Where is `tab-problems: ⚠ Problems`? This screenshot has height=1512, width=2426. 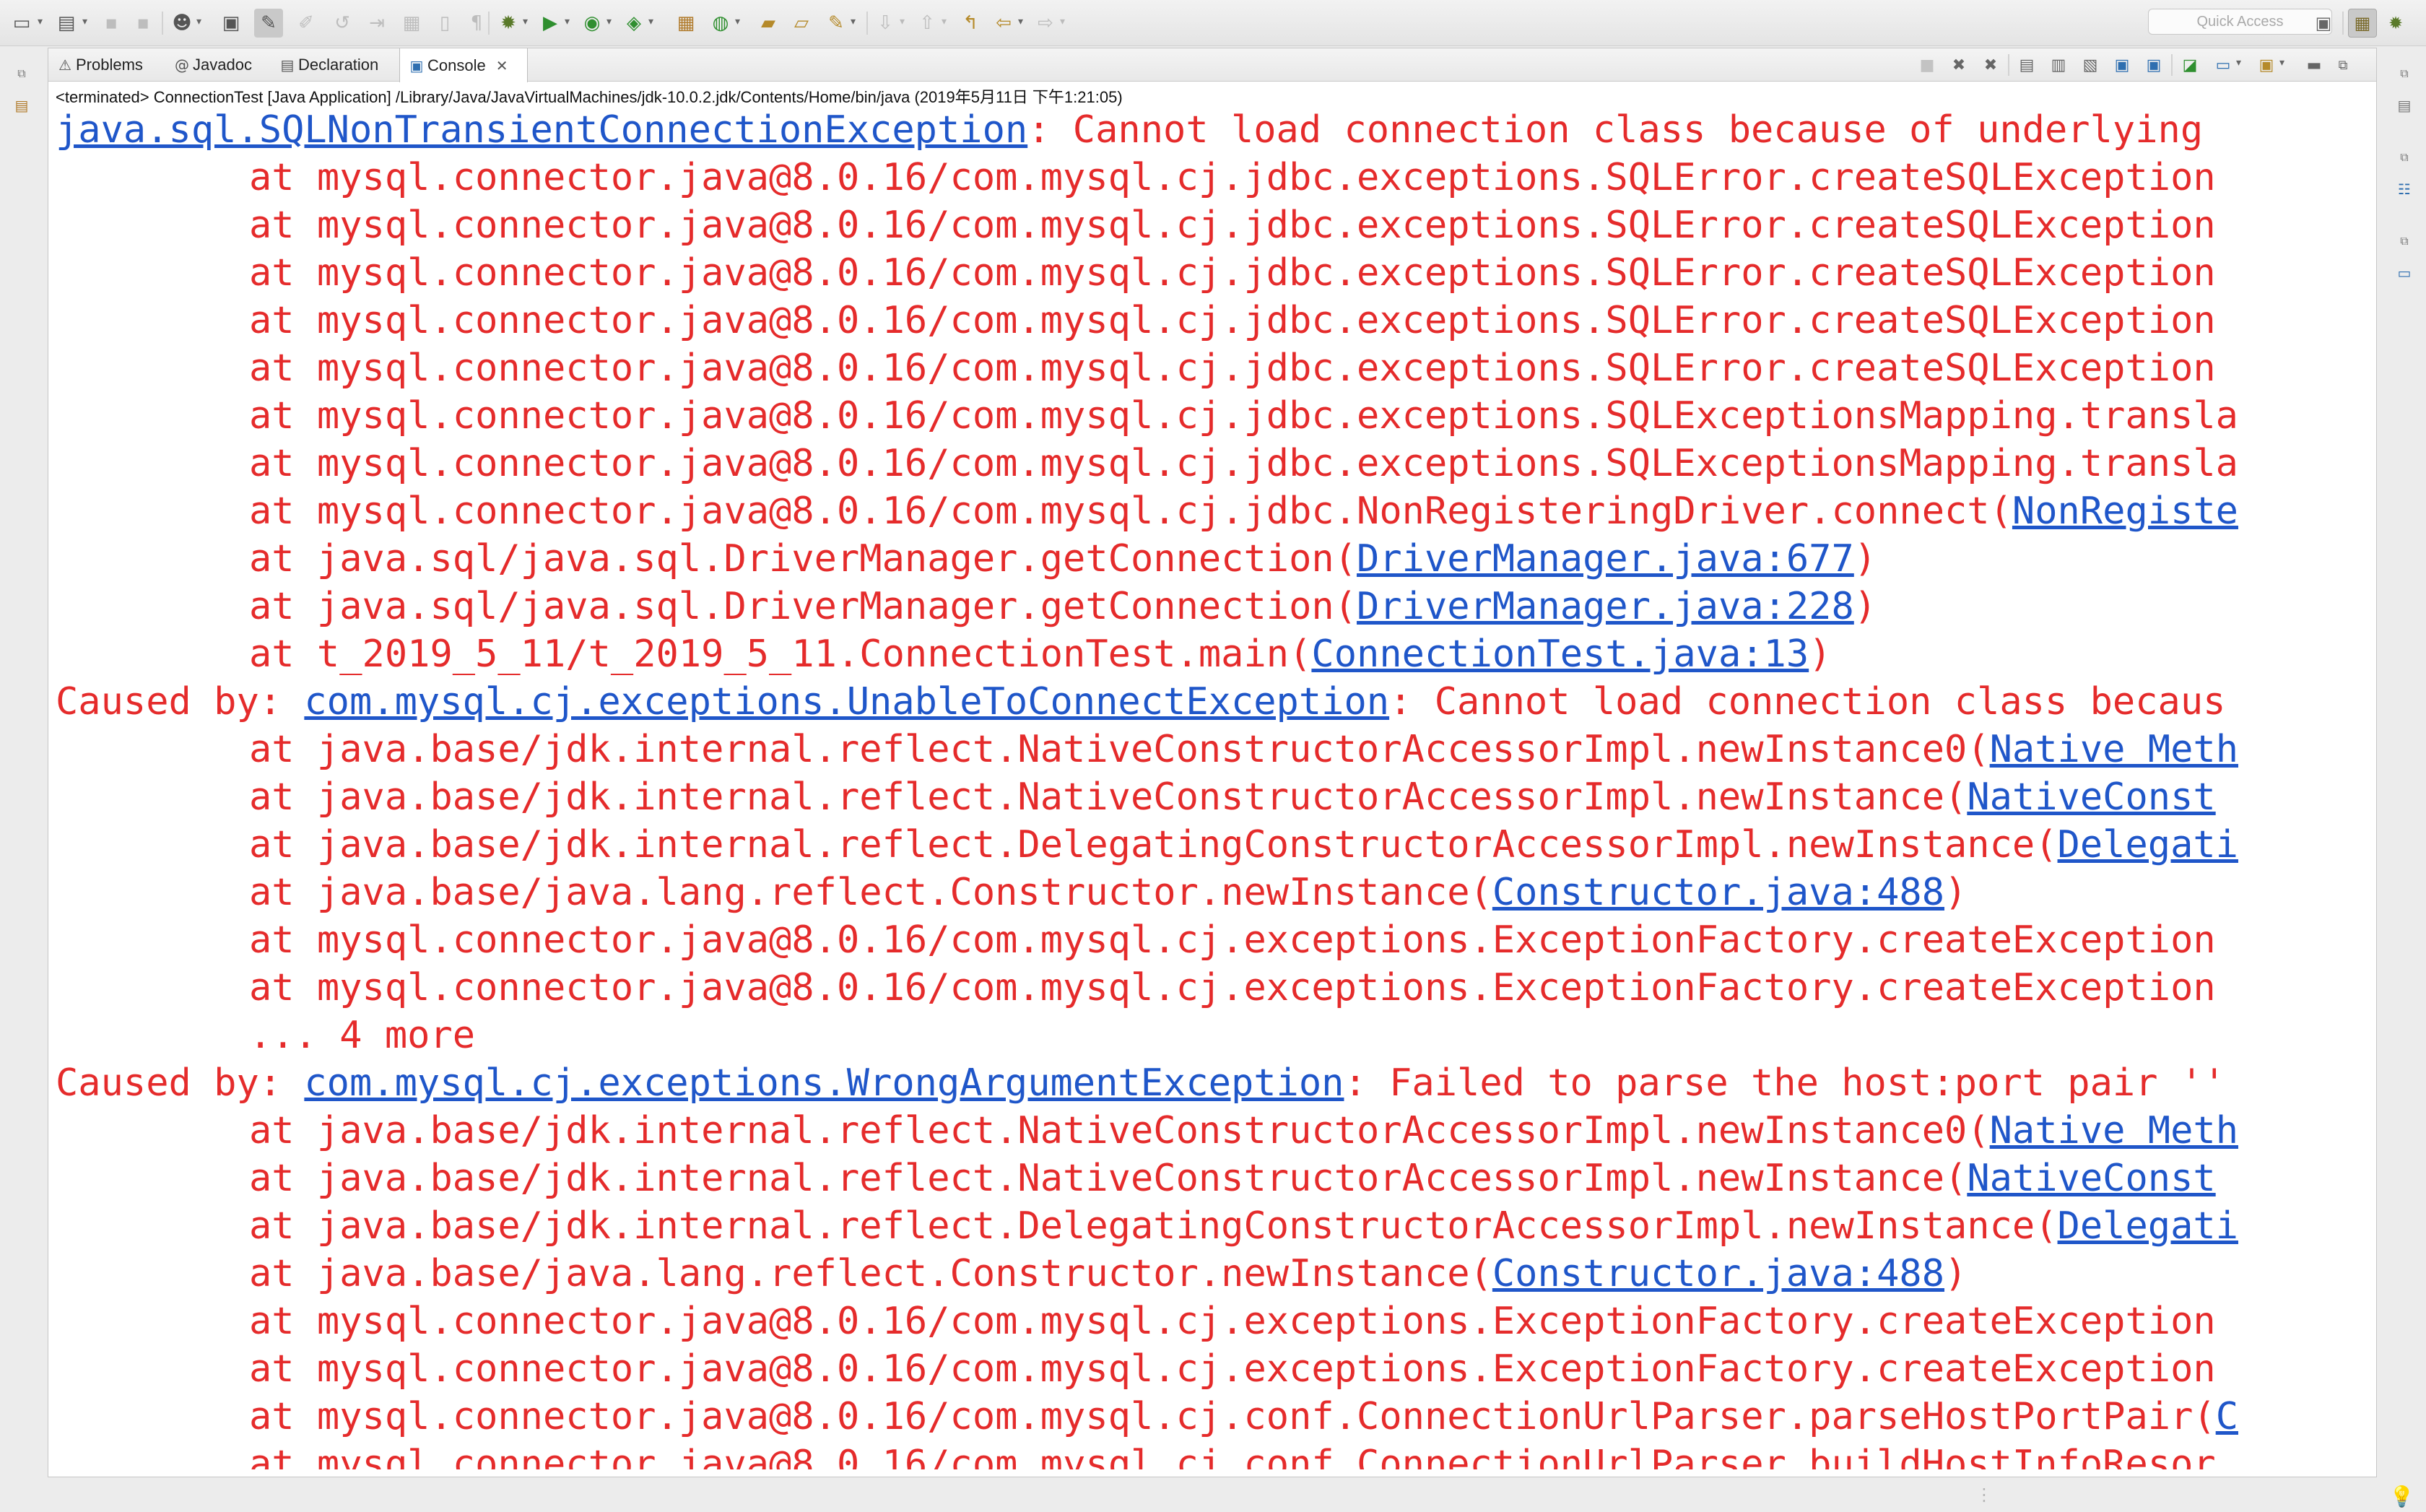 tab-problems: ⚠ Problems is located at coordinates (106, 65).